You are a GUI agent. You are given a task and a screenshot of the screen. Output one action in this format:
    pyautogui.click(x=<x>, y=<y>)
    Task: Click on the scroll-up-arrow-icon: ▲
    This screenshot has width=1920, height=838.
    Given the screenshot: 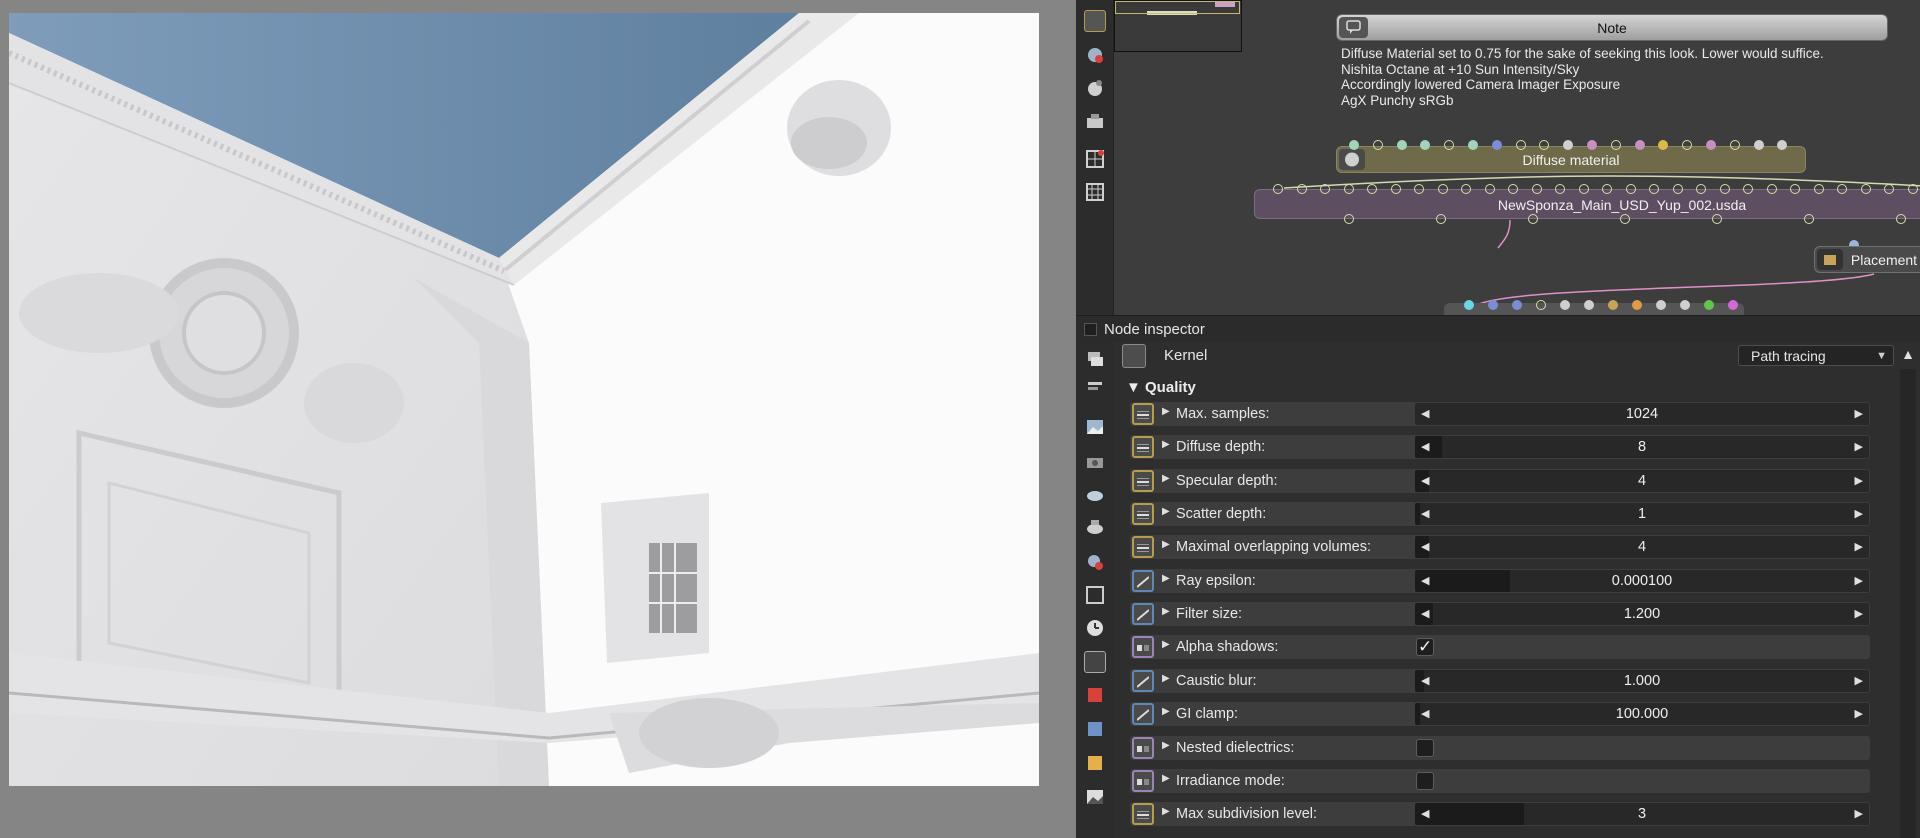 What is the action you would take?
    pyautogui.click(x=1908, y=356)
    